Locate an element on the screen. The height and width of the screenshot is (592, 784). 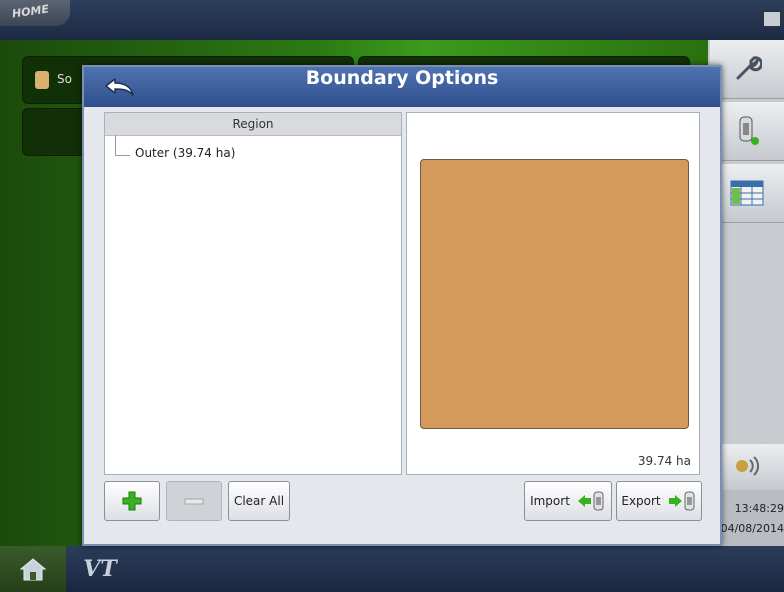
back-arrow-icon is located at coordinates (119, 87).